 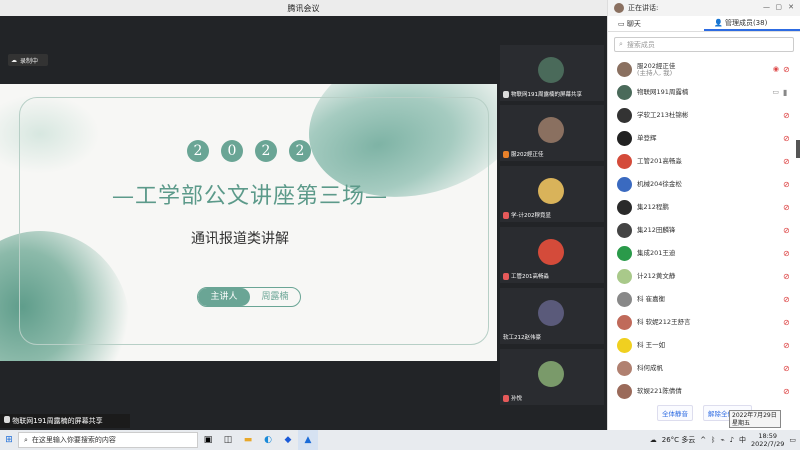 What do you see at coordinates (704, 92) in the screenshot?
I see `list-item: 物联网191周露楠 ▭ ▮` at bounding box center [704, 92].